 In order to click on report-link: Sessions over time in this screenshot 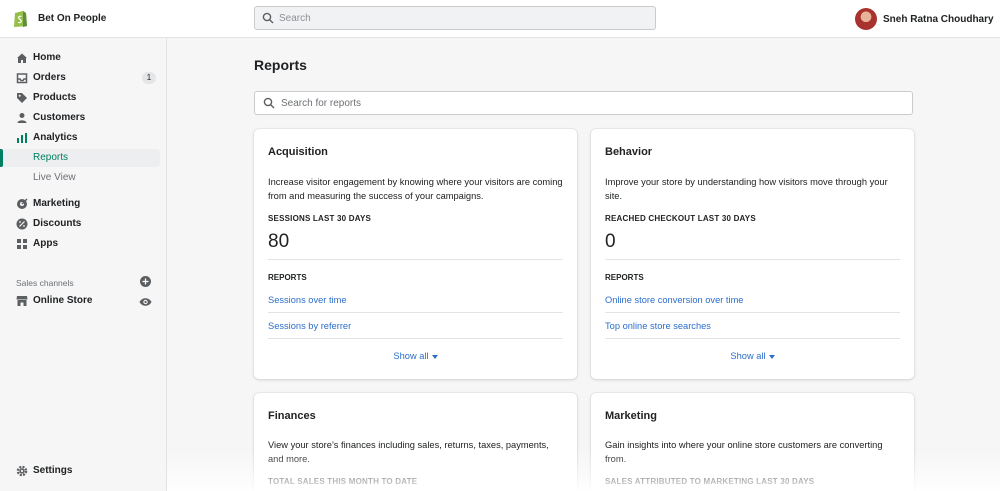, I will do `click(307, 300)`.